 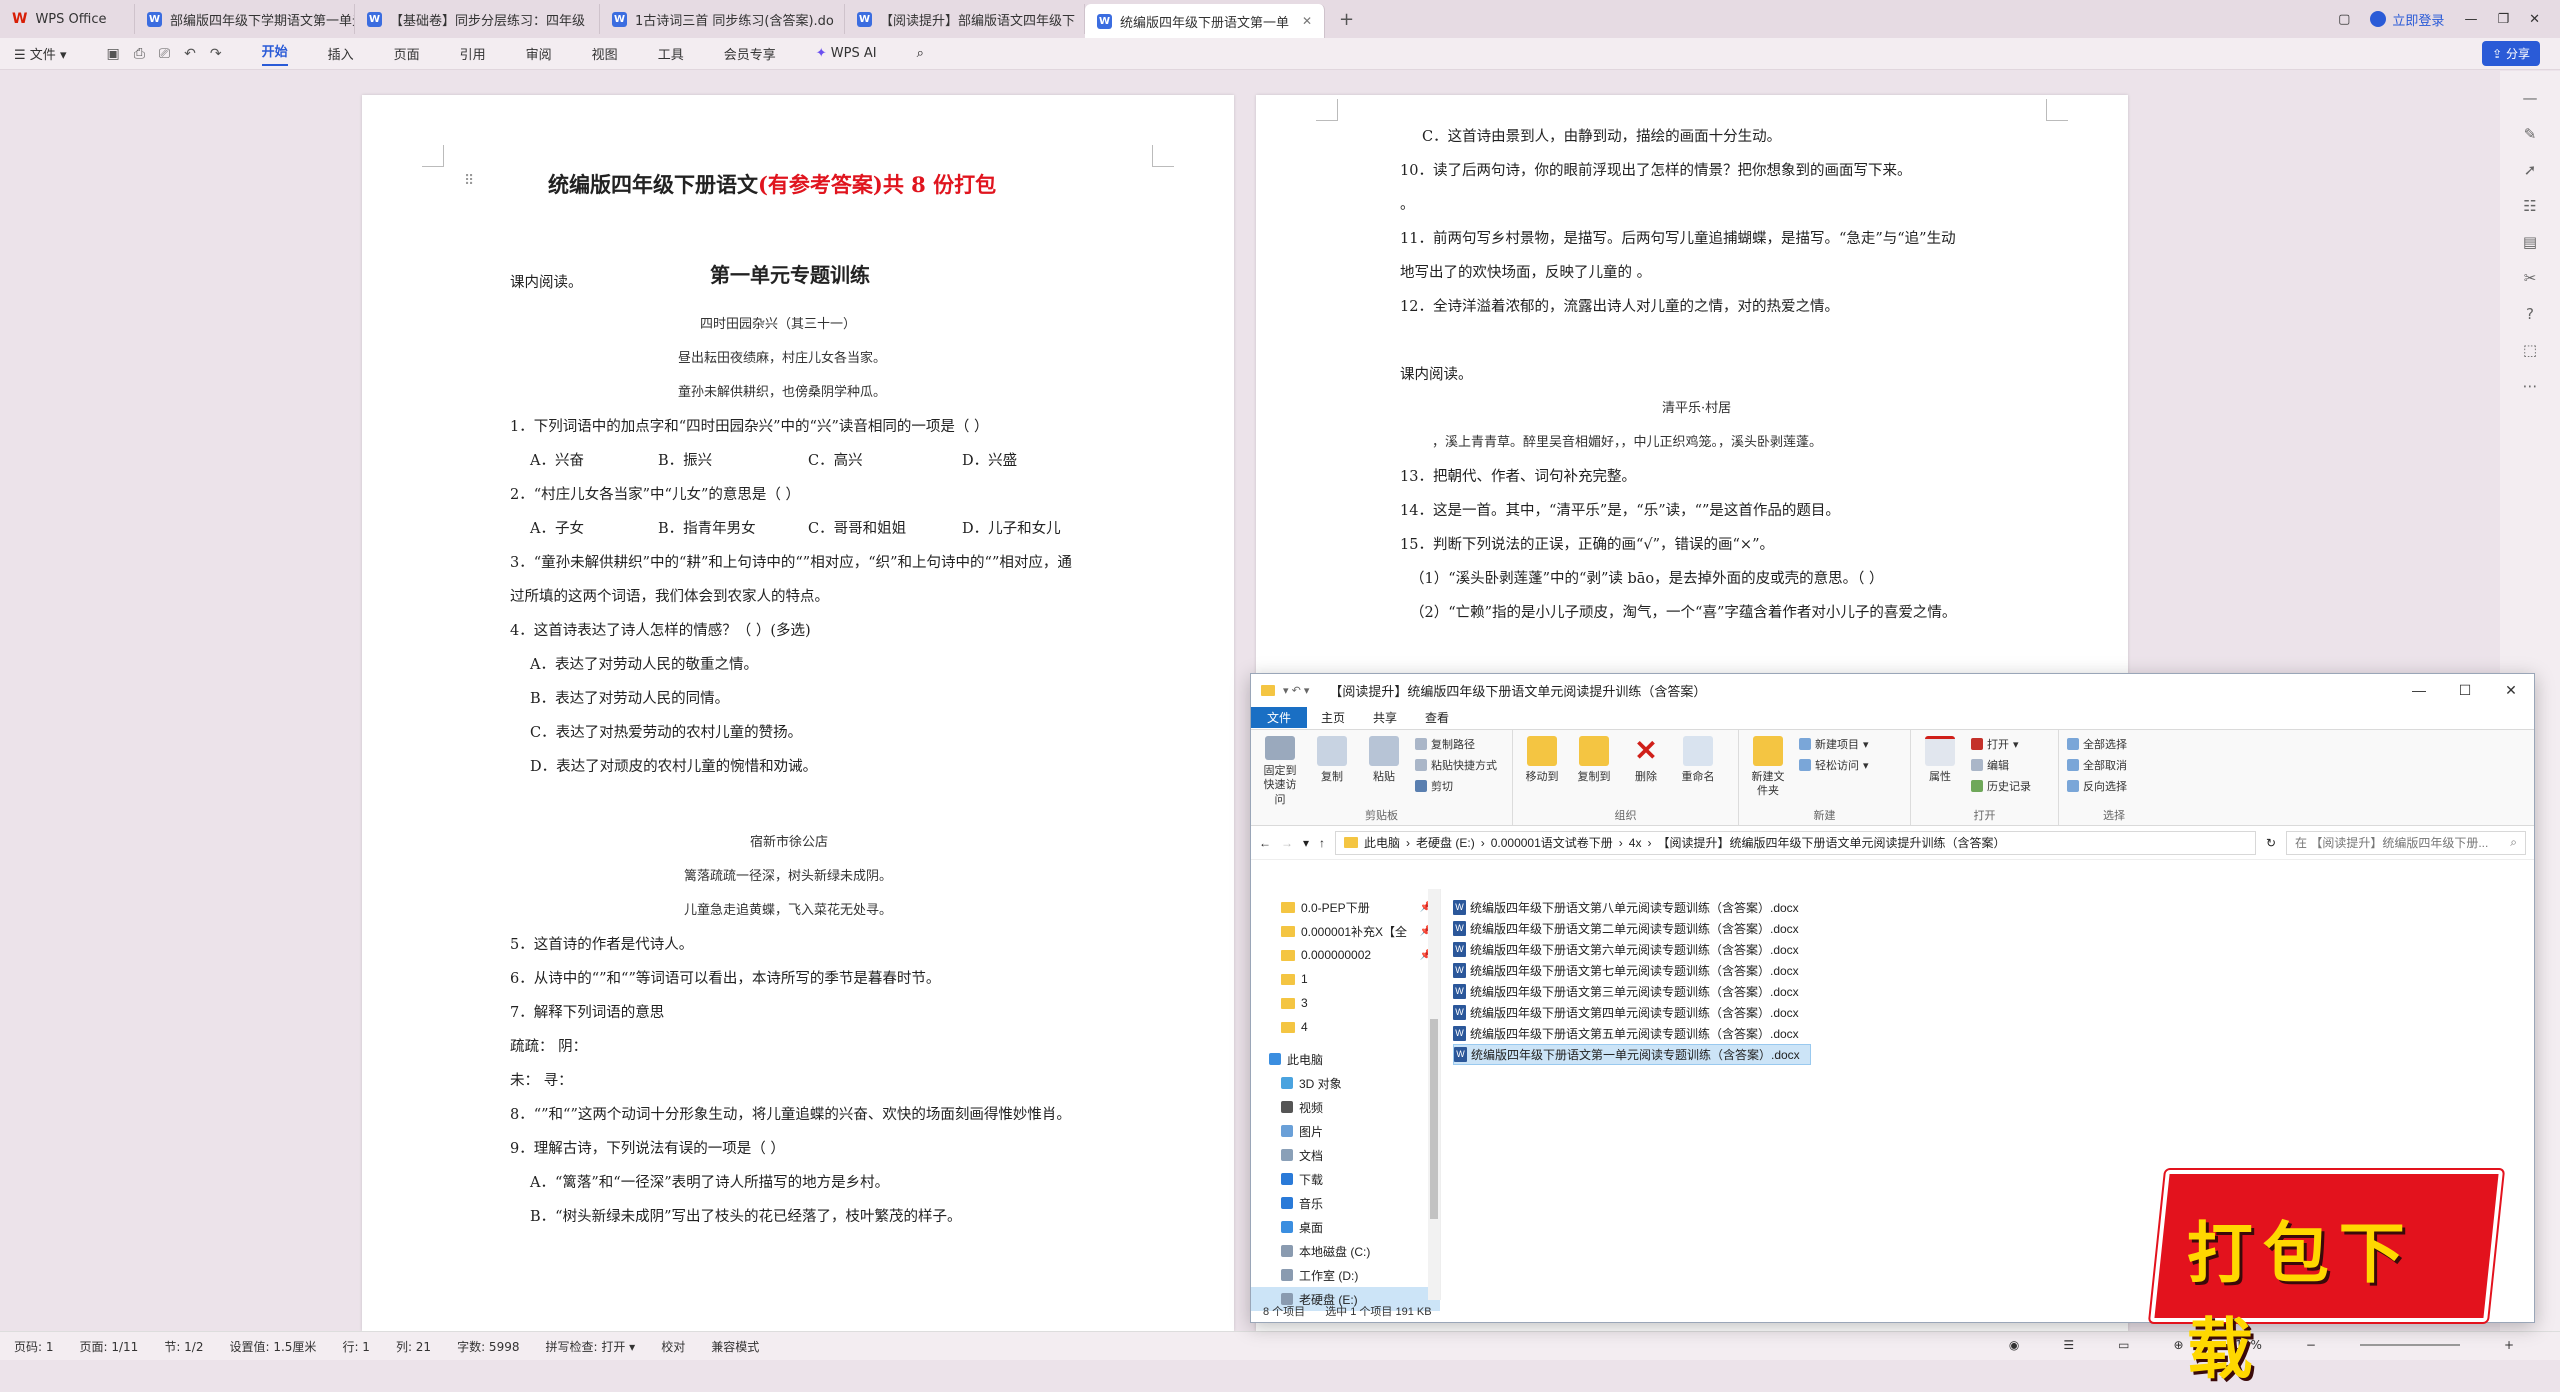 I want to click on page-view-icon: ▭, so click(x=2123, y=1345).